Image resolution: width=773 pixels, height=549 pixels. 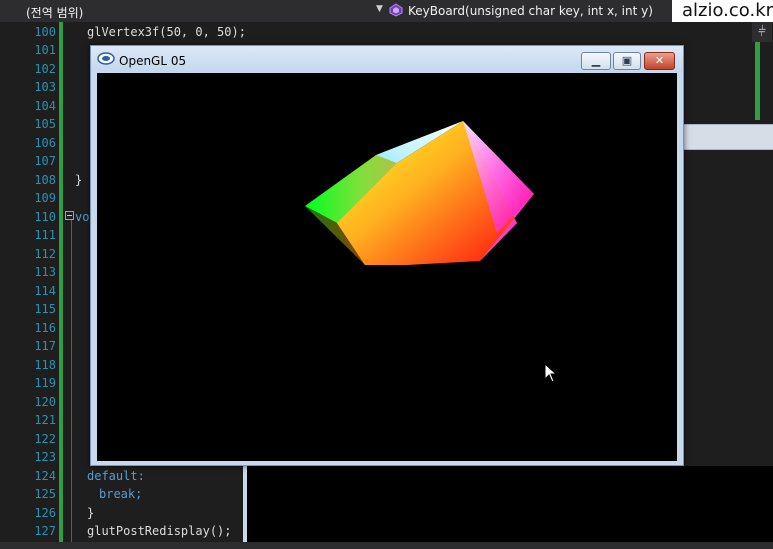 I want to click on method-icon, so click(x=396, y=10).